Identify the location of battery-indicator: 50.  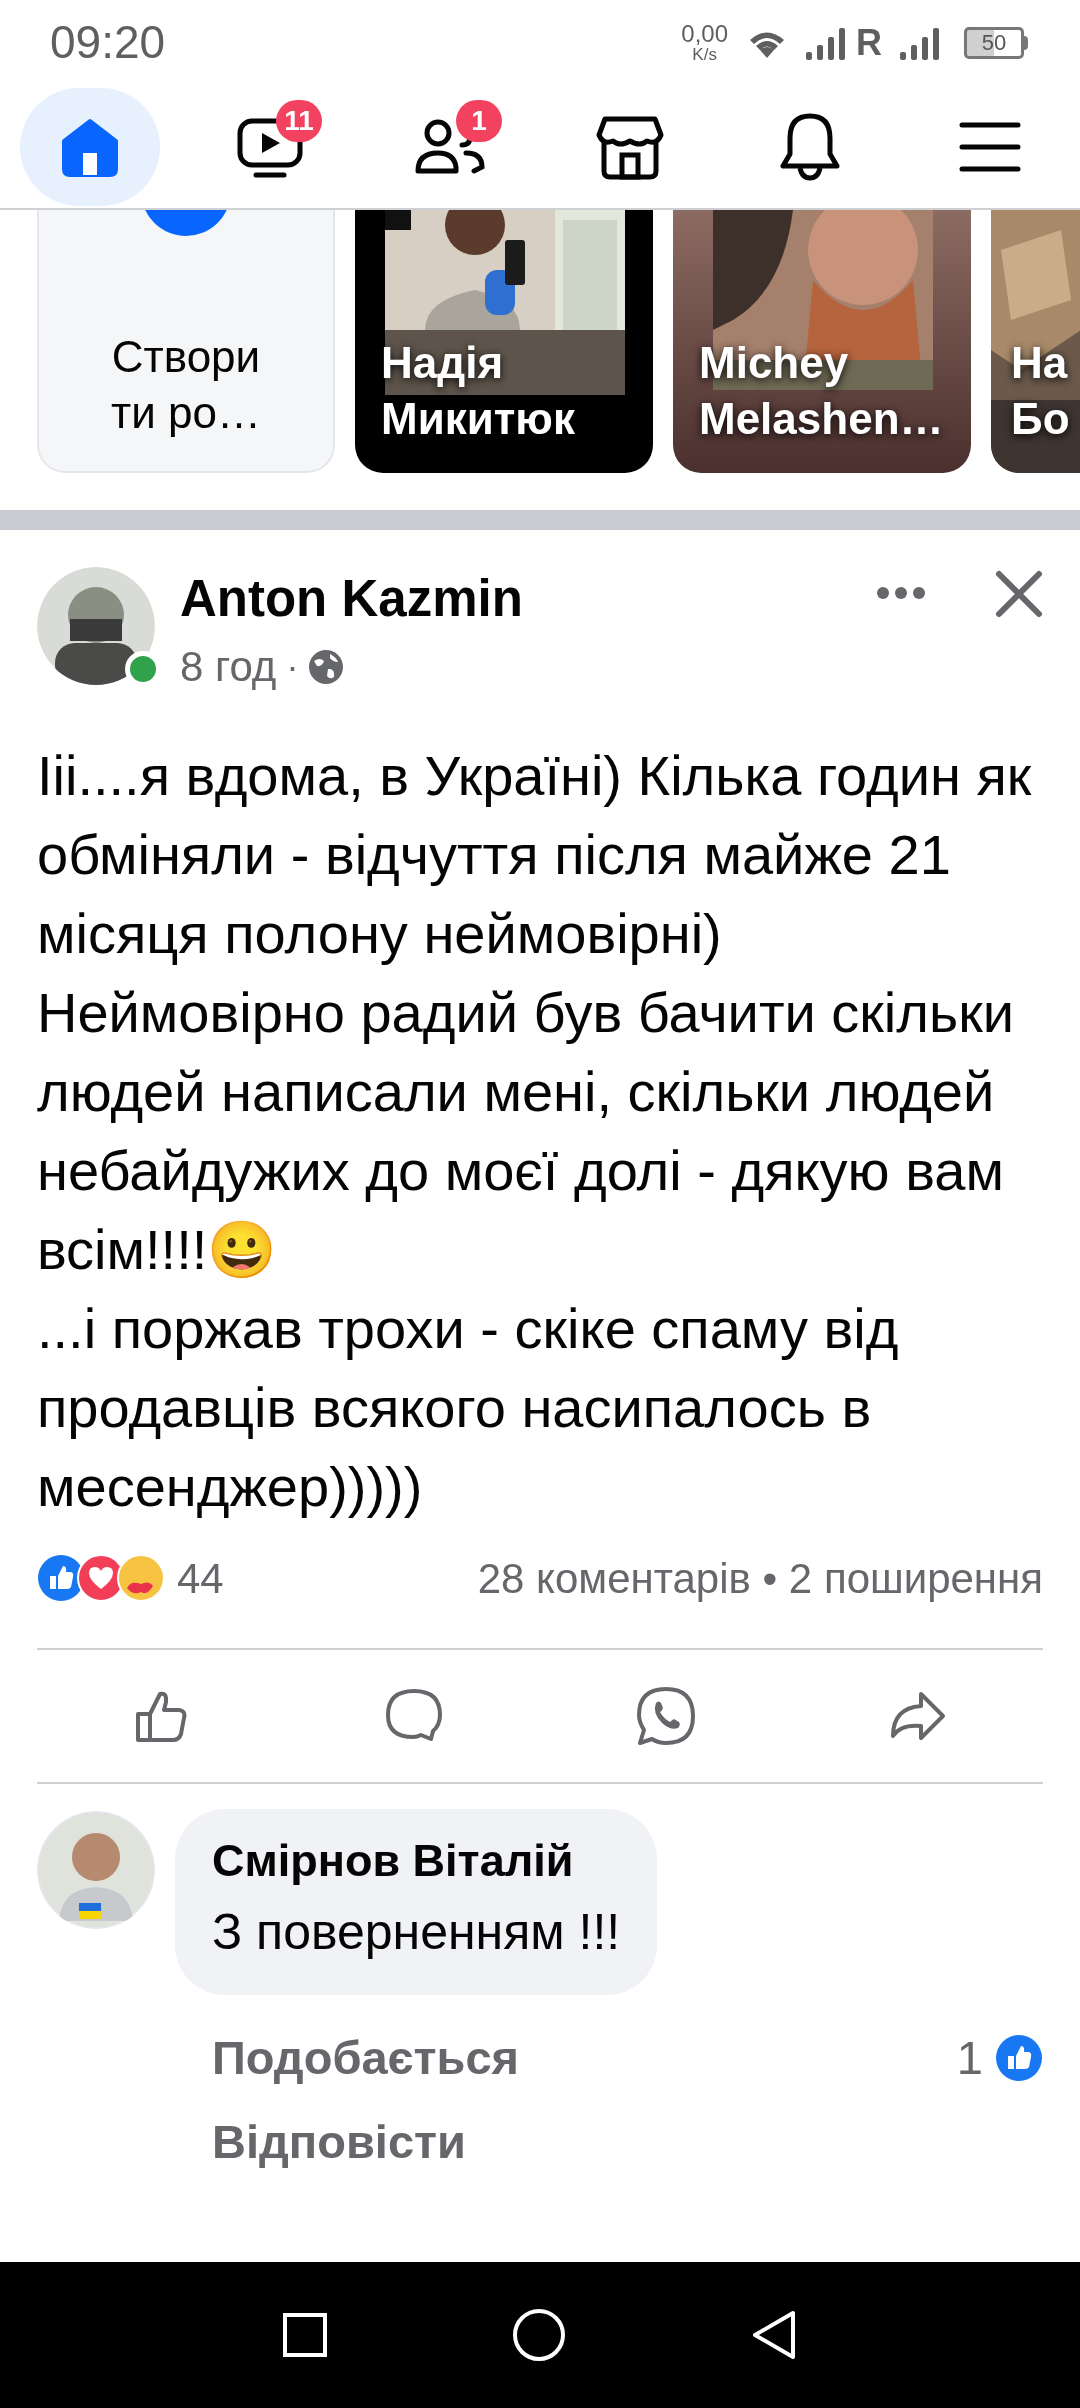
(996, 42).